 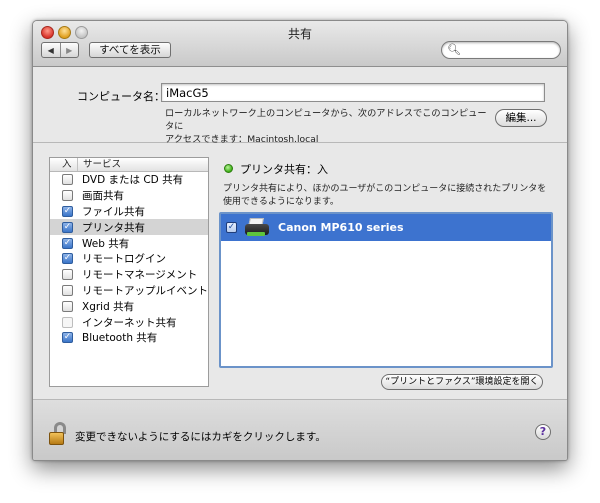 I want to click on printer-checkbox: ✓, so click(x=231, y=227).